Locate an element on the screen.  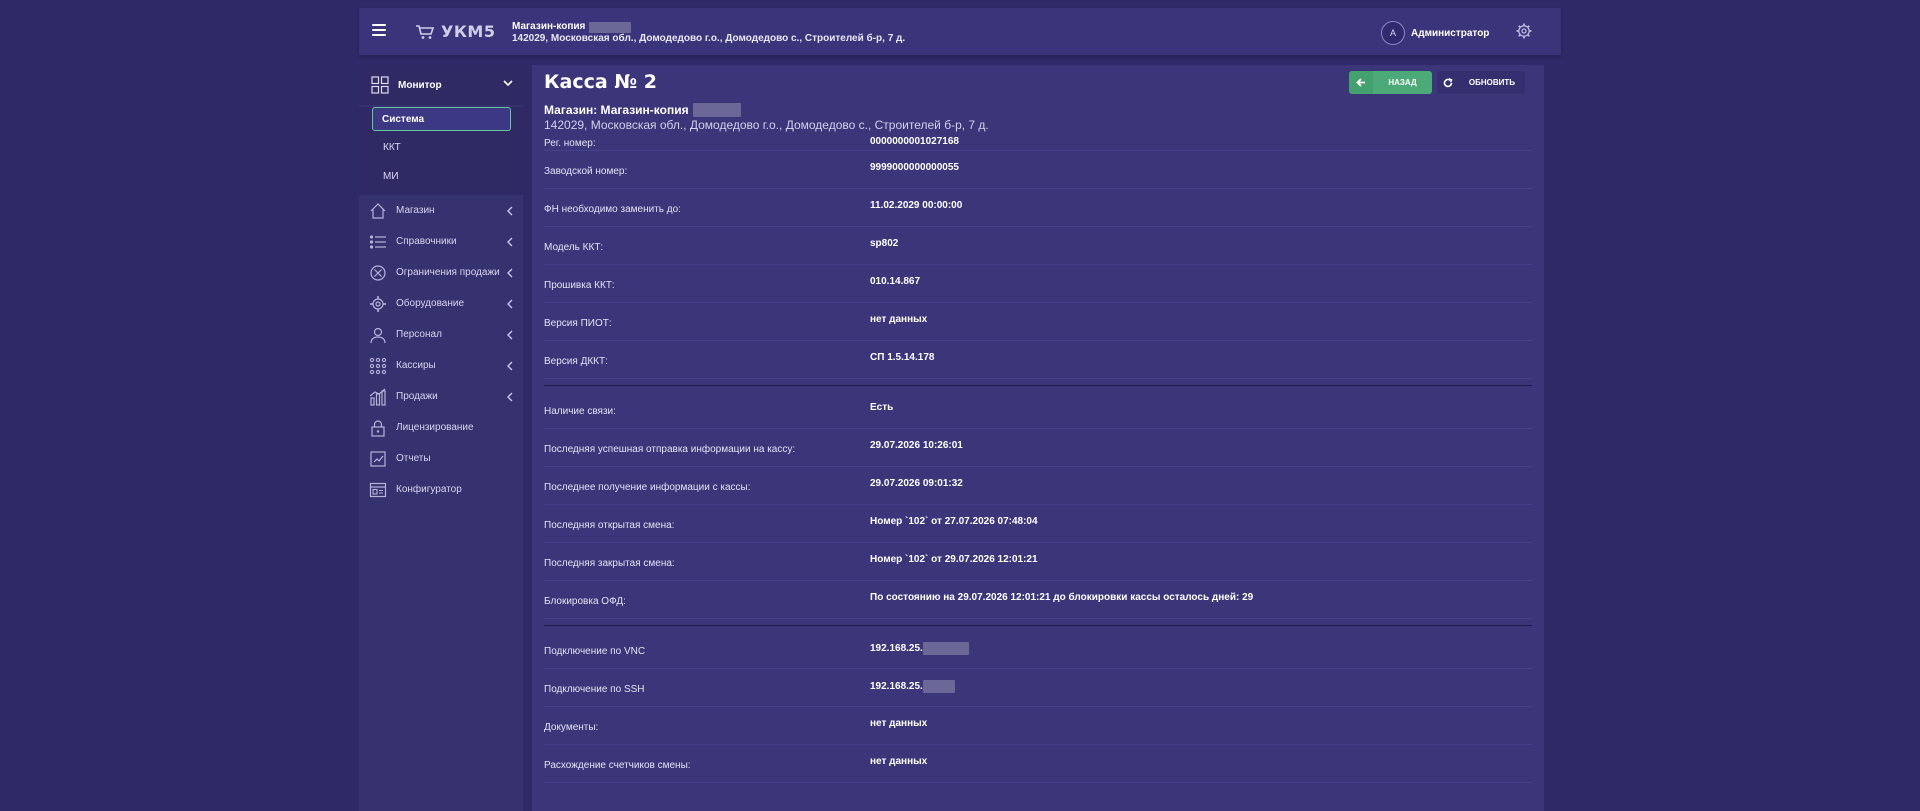
info-value-text: 0000000001027168 is located at coordinates (914, 141).